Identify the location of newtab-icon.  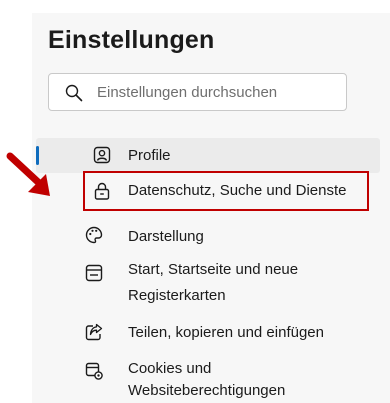
(94, 273).